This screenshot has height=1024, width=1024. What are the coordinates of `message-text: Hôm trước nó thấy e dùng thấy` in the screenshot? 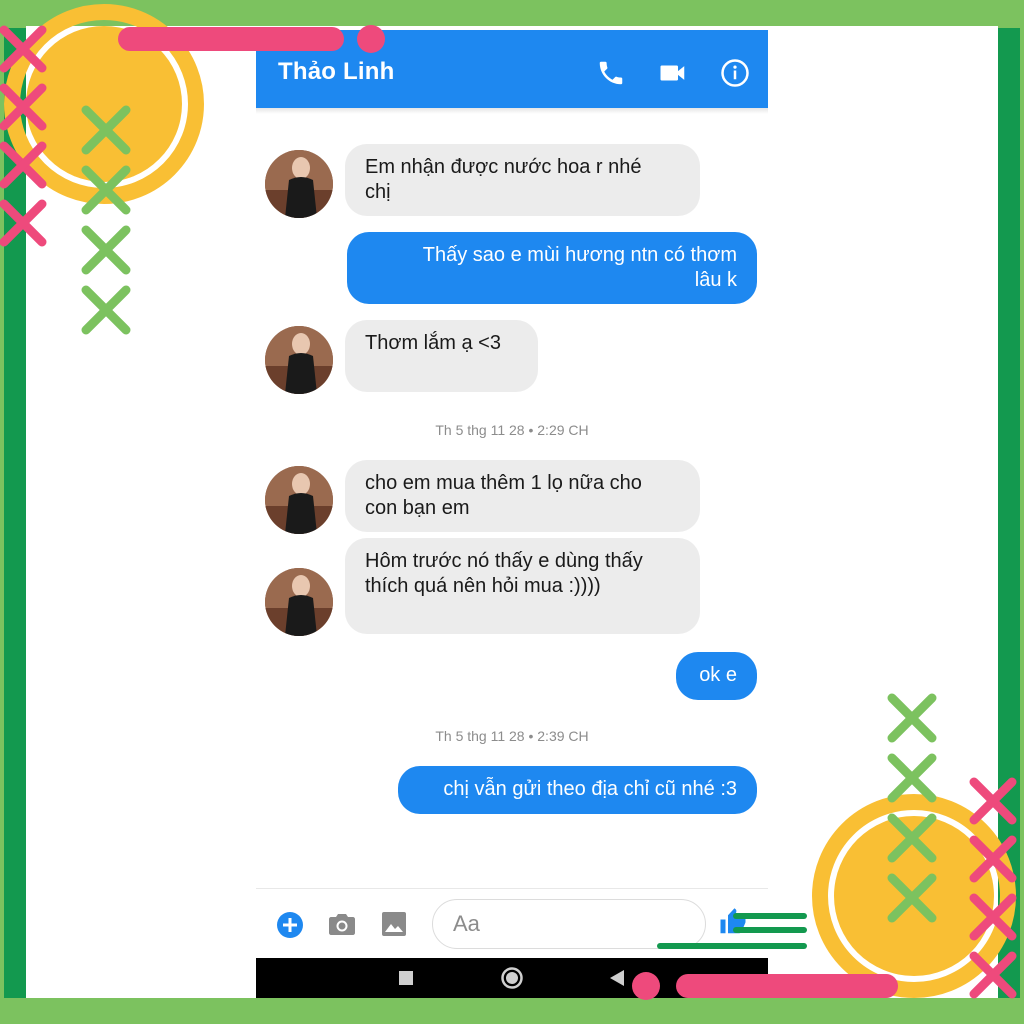 It's located at (504, 561).